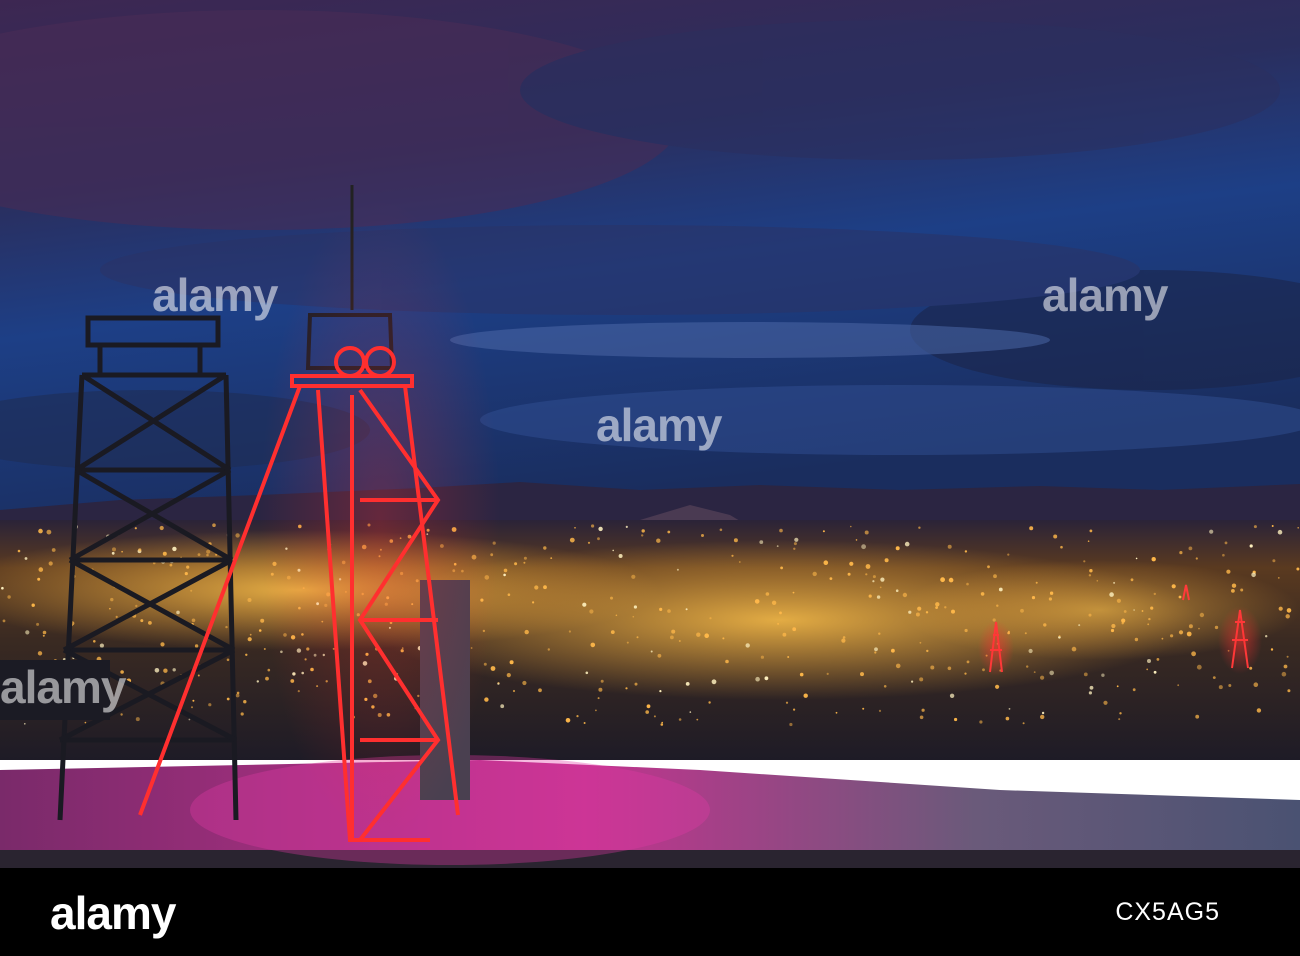  I want to click on image-code: CX5AG5, so click(1167, 912).